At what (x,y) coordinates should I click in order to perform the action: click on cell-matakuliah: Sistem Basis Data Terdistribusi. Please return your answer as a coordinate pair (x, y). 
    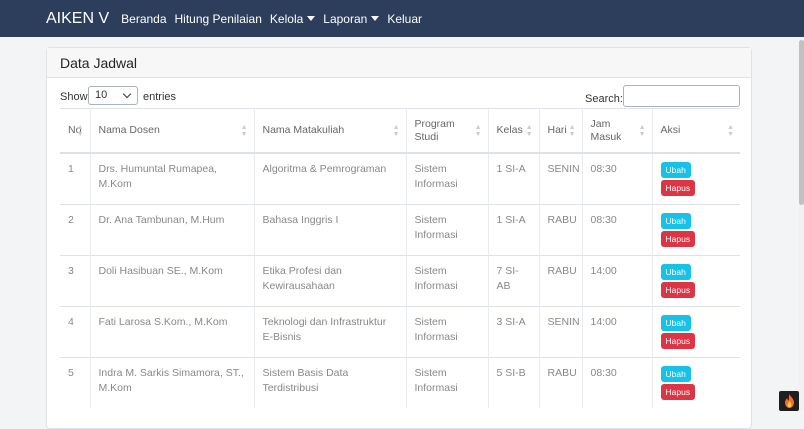
    Looking at the image, I should click on (329, 382).